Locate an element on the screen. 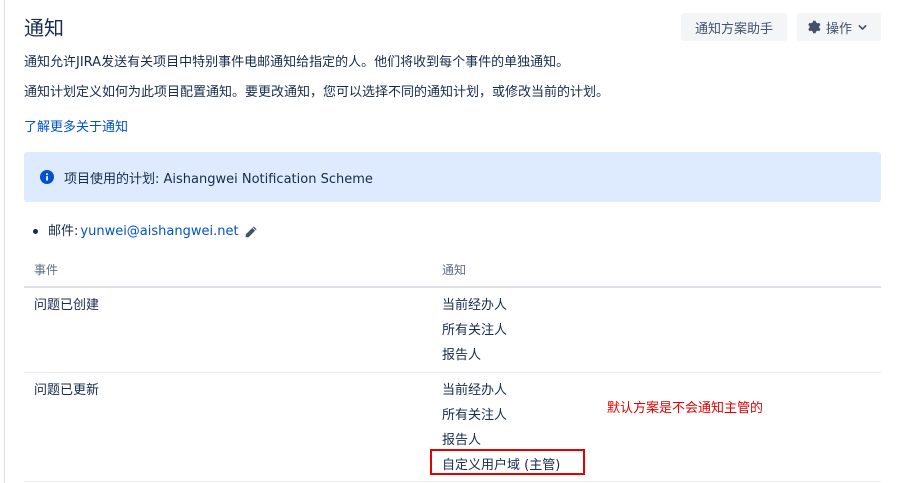 Image resolution: width=900 pixels, height=483 pixels. actions-button-label: 操作 is located at coordinates (839, 29).